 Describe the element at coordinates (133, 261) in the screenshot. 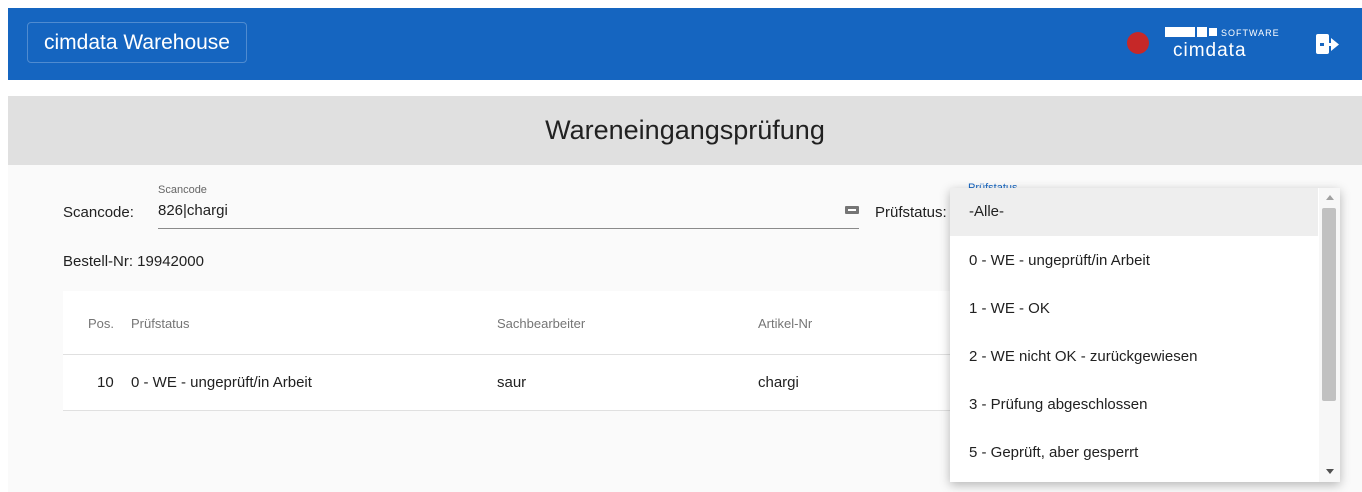

I see `order-number: Bestell-Nr: 19942000` at that location.